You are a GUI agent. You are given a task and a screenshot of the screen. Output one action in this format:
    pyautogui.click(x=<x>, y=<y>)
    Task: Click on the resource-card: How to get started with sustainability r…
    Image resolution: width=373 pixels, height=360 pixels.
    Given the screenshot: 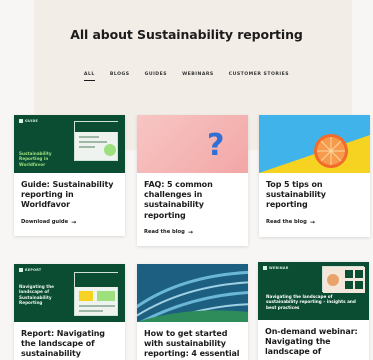 What is the action you would take?
    pyautogui.click(x=192, y=312)
    